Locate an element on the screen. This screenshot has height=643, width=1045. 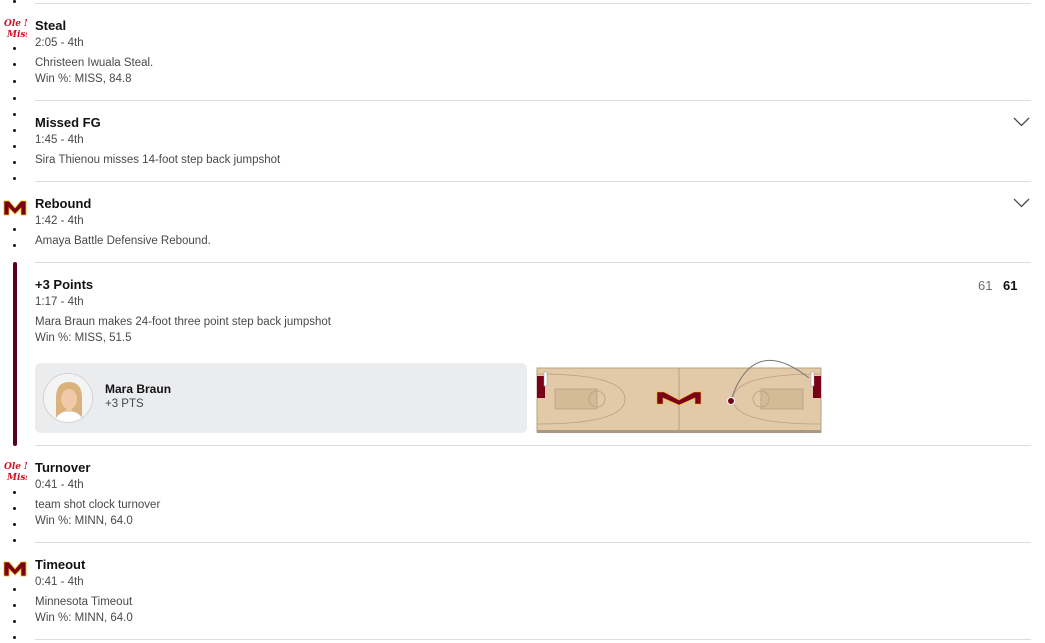
score-away: 61 is located at coordinates (985, 285).